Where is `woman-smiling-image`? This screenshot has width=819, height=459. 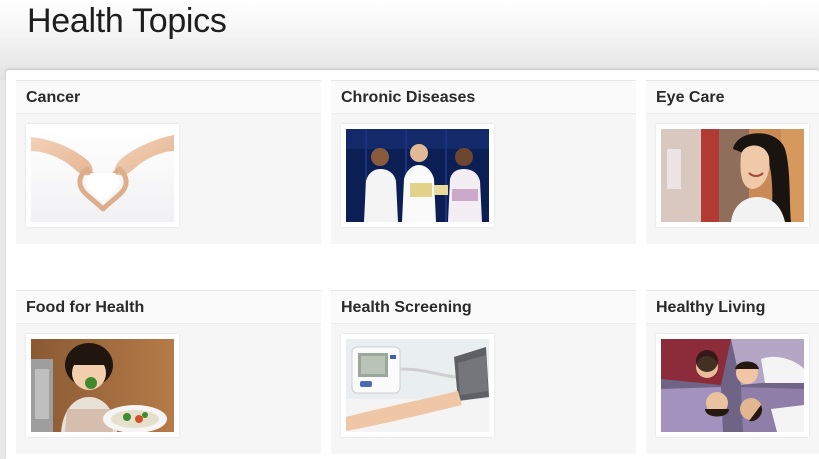 woman-smiling-image is located at coordinates (732, 175).